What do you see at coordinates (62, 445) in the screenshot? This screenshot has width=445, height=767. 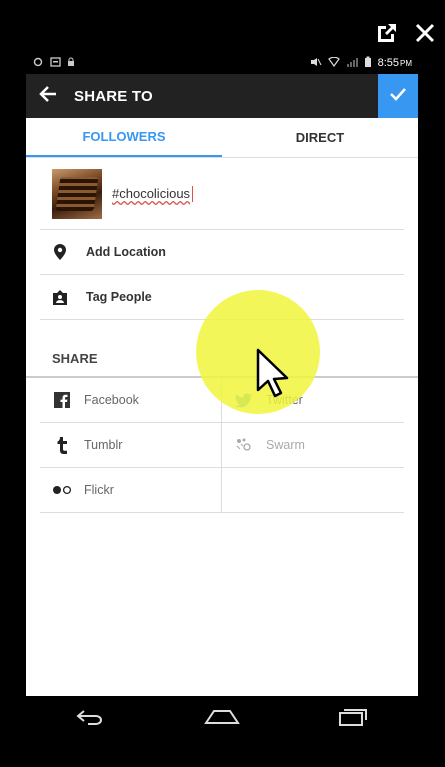 I see `tumblr-icon` at bounding box center [62, 445].